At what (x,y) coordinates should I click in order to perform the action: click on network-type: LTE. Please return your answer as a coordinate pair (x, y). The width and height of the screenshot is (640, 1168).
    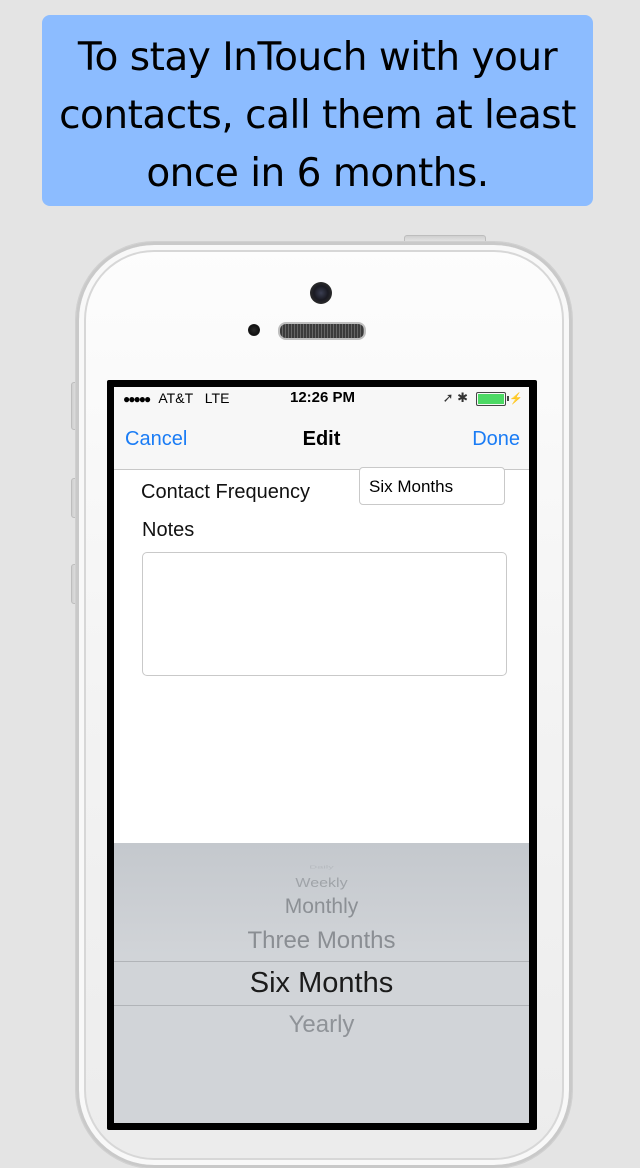
    Looking at the image, I should click on (217, 398).